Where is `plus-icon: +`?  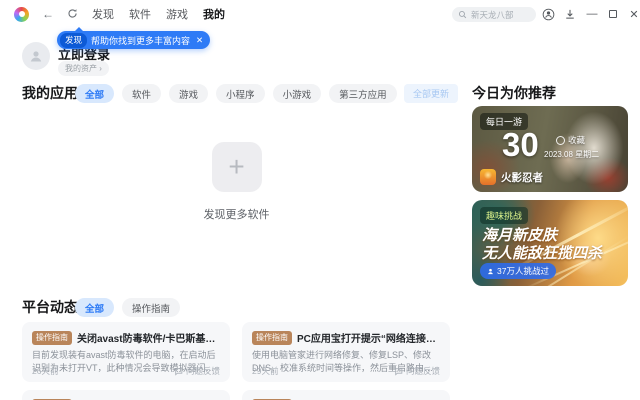 plus-icon: + is located at coordinates (236, 166).